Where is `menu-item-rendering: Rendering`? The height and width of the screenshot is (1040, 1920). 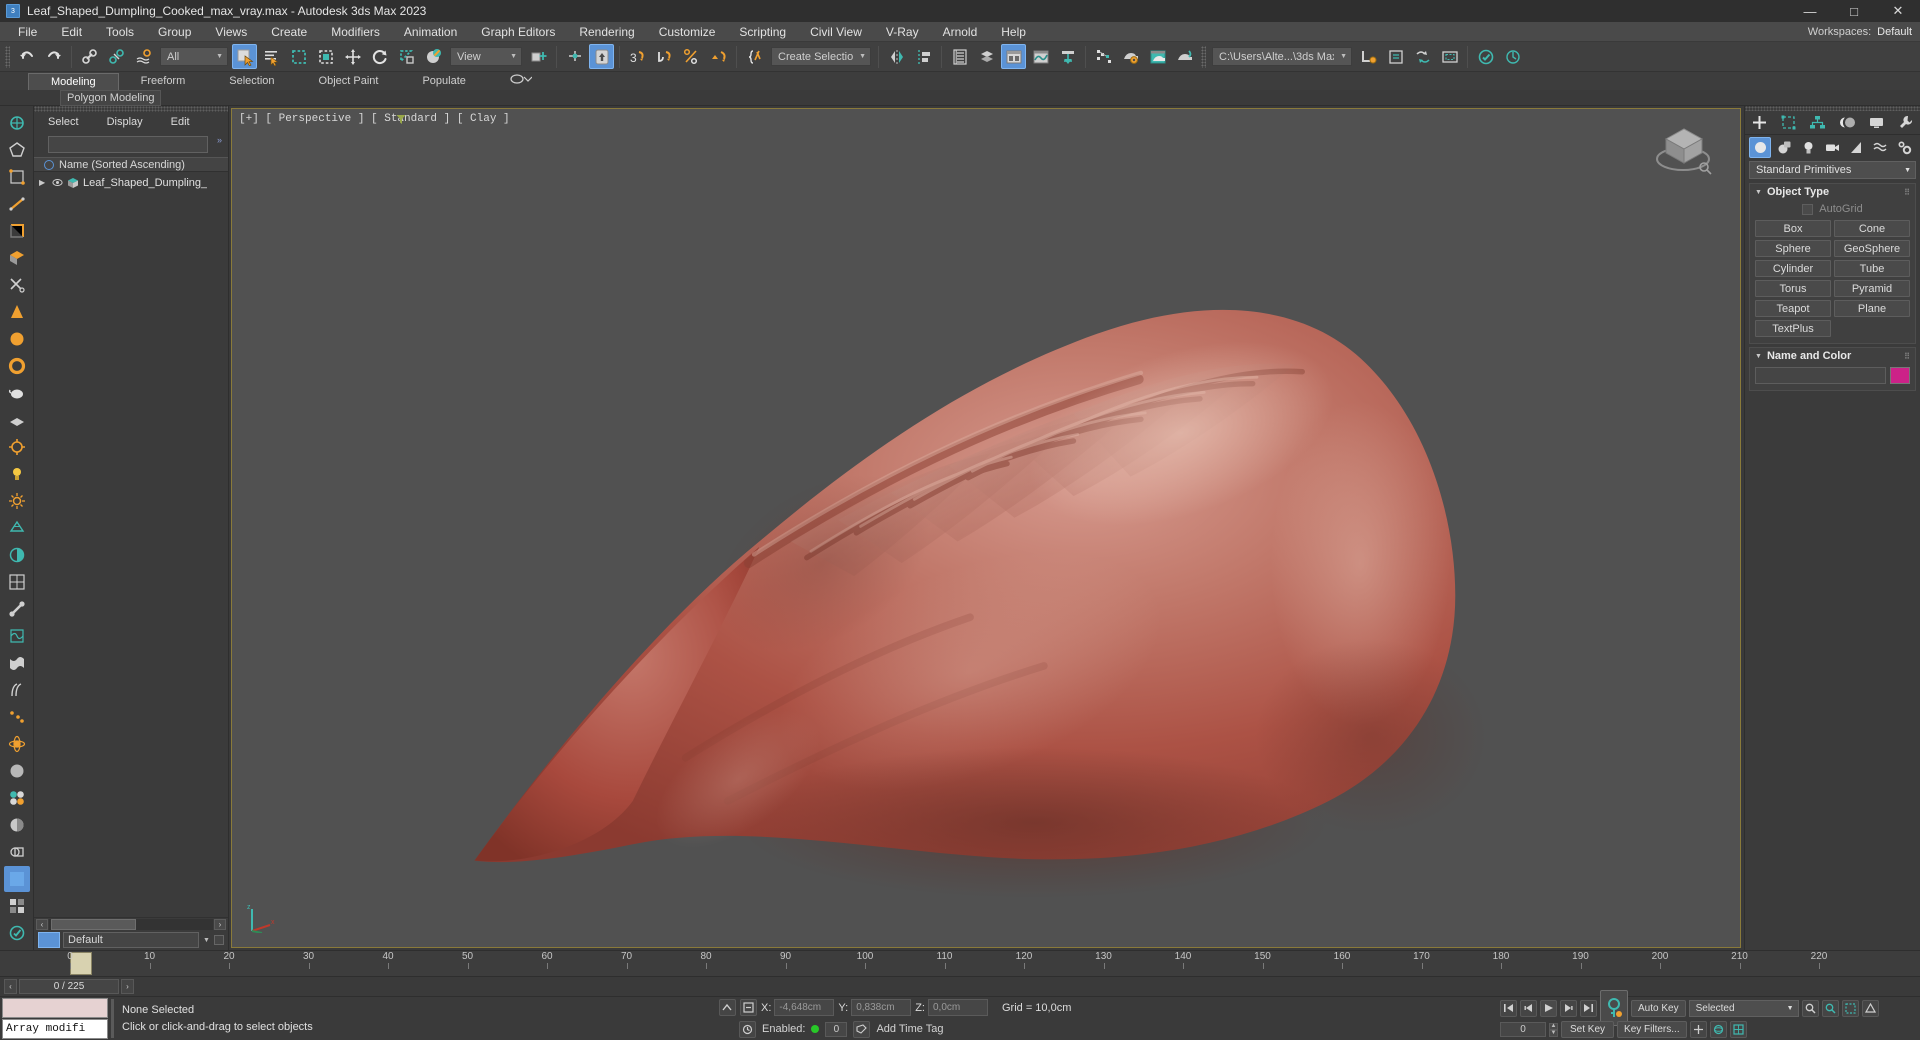
menu-item-rendering: Rendering is located at coordinates (606, 32).